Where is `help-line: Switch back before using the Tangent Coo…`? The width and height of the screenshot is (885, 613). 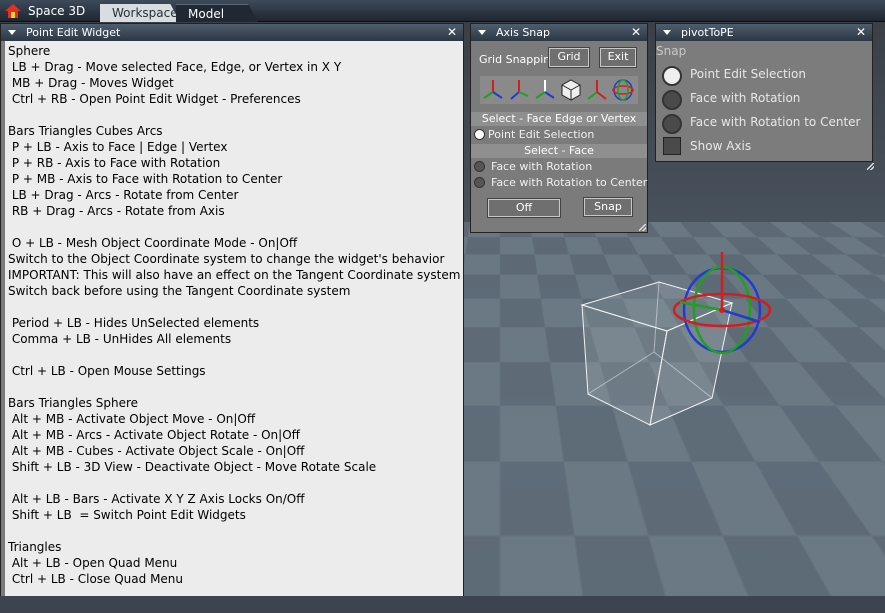 help-line: Switch back before using the Tangent Coo… is located at coordinates (179, 291).